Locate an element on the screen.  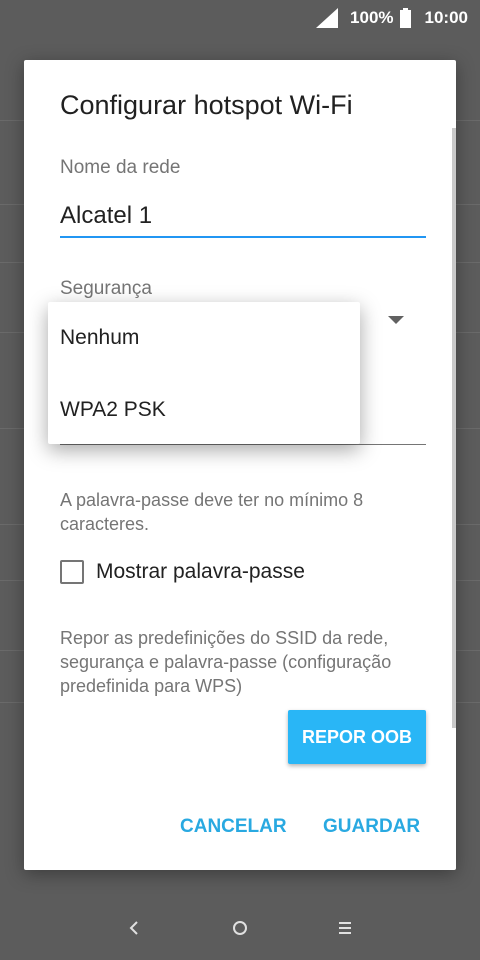
recents-icon is located at coordinates (345, 928).